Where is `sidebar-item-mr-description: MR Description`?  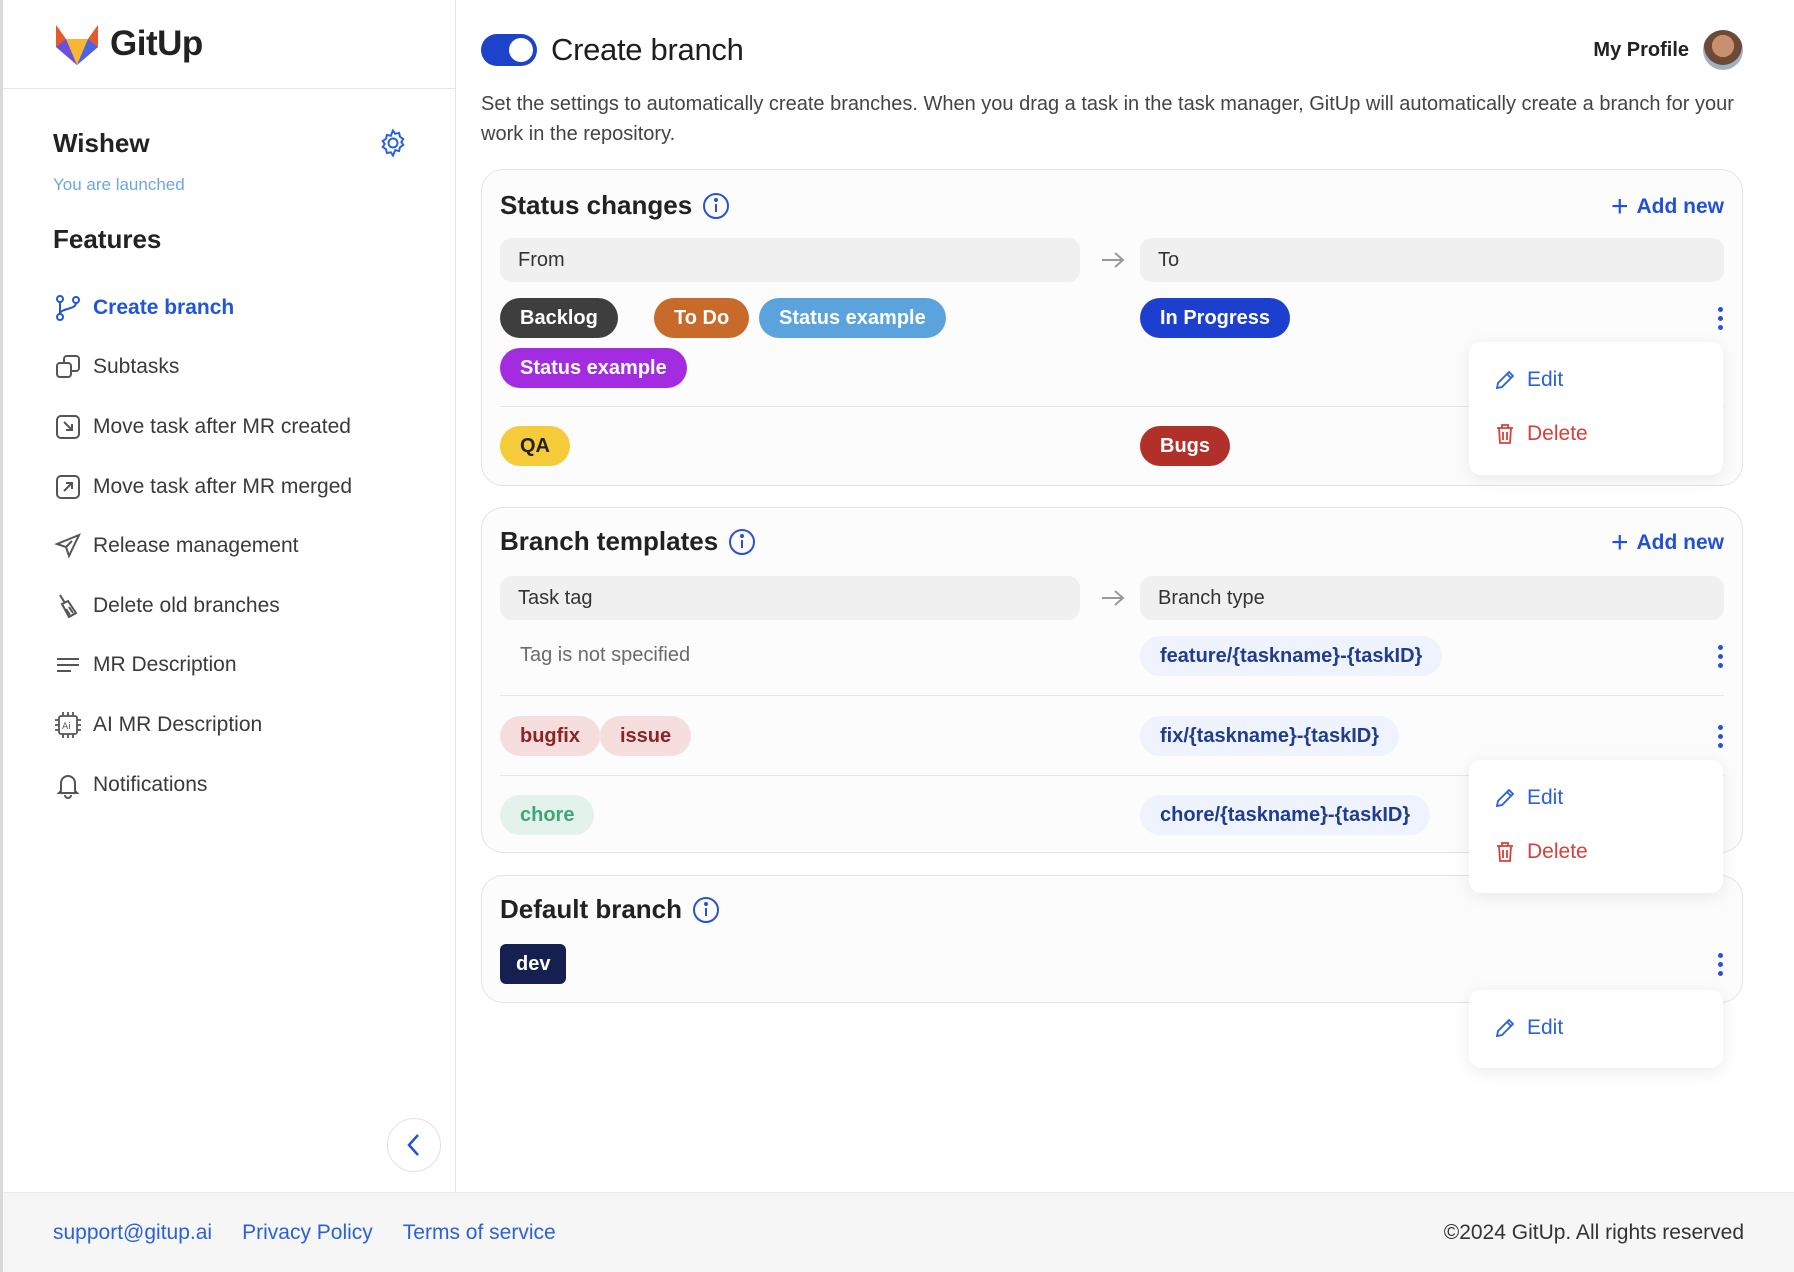
sidebar-item-mr-description: MR Description is located at coordinates (248, 666).